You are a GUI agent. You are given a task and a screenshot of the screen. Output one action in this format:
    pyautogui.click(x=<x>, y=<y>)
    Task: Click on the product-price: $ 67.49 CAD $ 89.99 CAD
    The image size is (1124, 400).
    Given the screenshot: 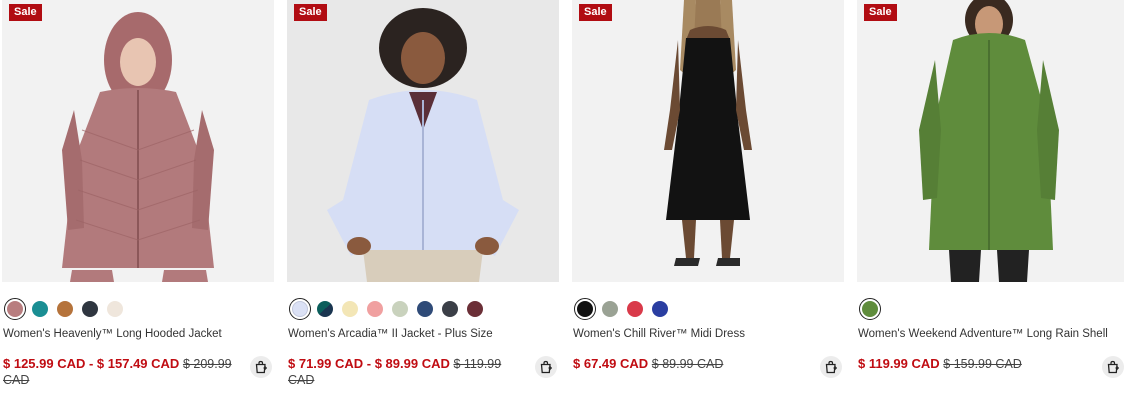 What is the action you would take?
    pyautogui.click(x=691, y=364)
    